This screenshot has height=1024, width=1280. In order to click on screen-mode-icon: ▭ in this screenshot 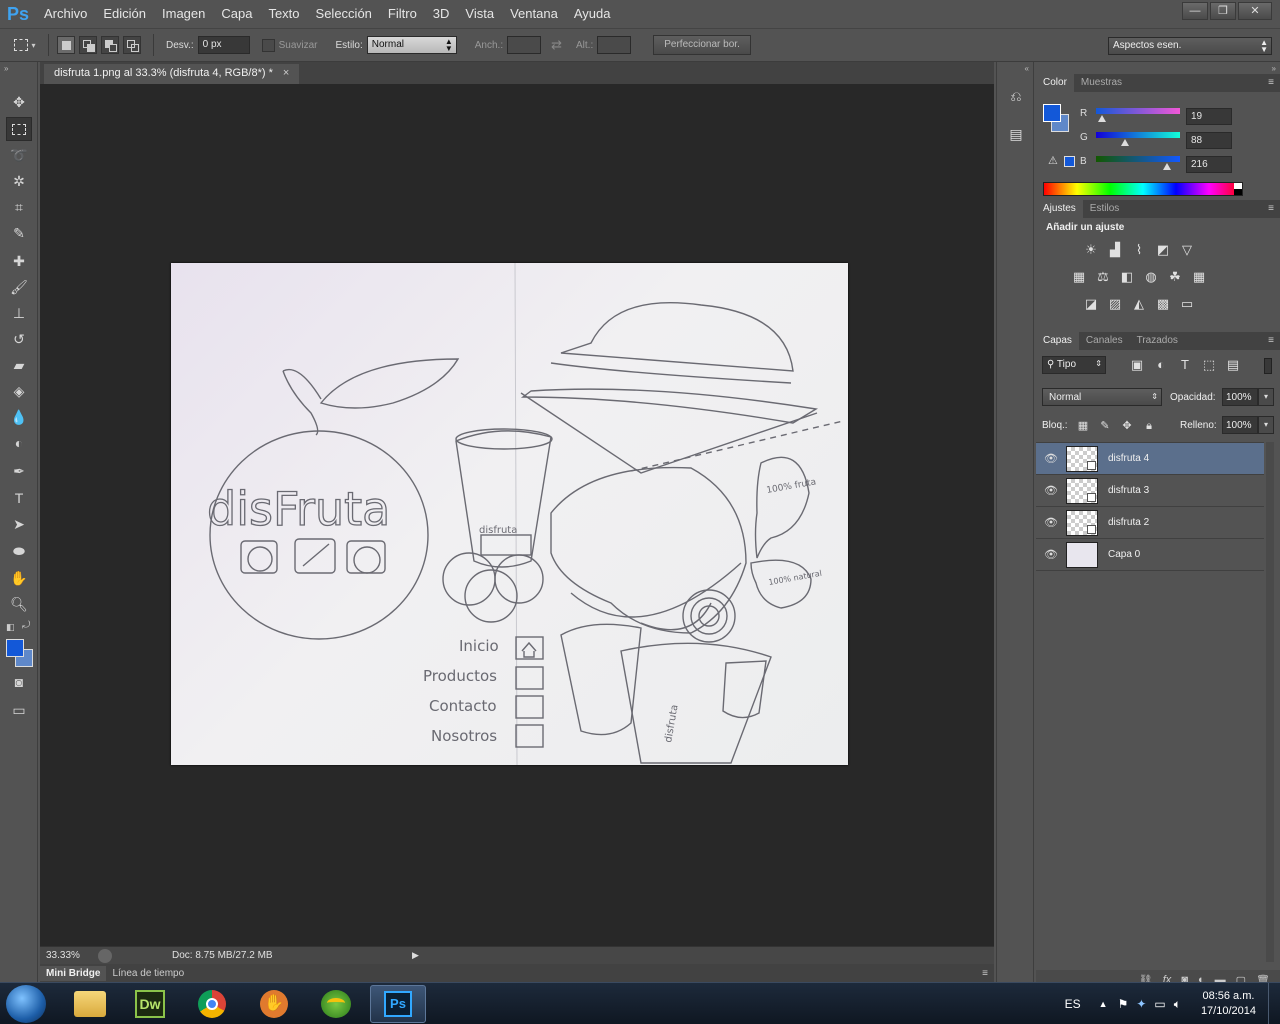, I will do `click(19, 710)`.